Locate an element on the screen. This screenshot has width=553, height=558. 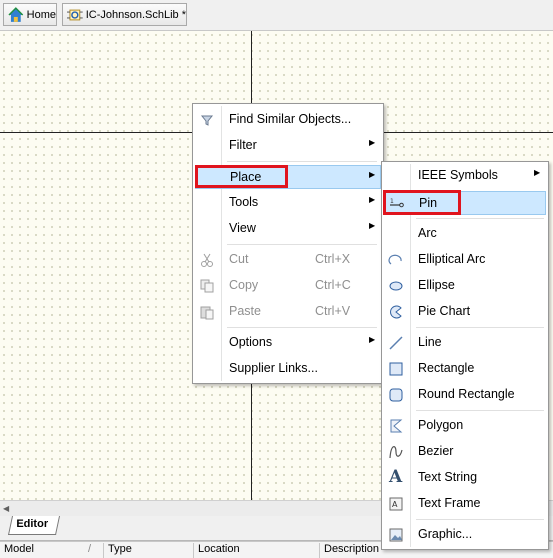
submenu-item-round-rectangle: Round Rectangle is located at coordinates (465, 395).